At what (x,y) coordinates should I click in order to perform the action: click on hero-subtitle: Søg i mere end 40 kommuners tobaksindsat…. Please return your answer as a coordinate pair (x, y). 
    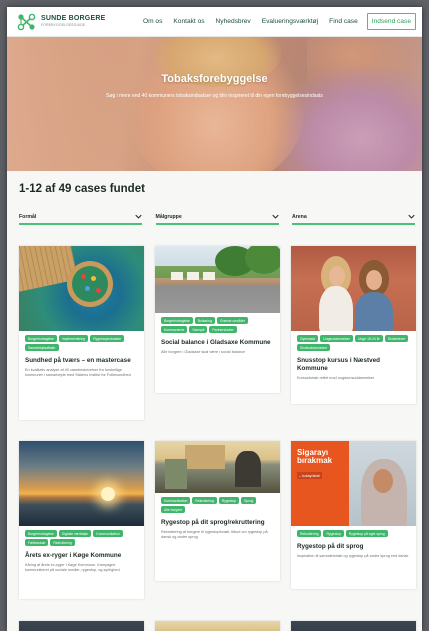
    Looking at the image, I should click on (214, 96).